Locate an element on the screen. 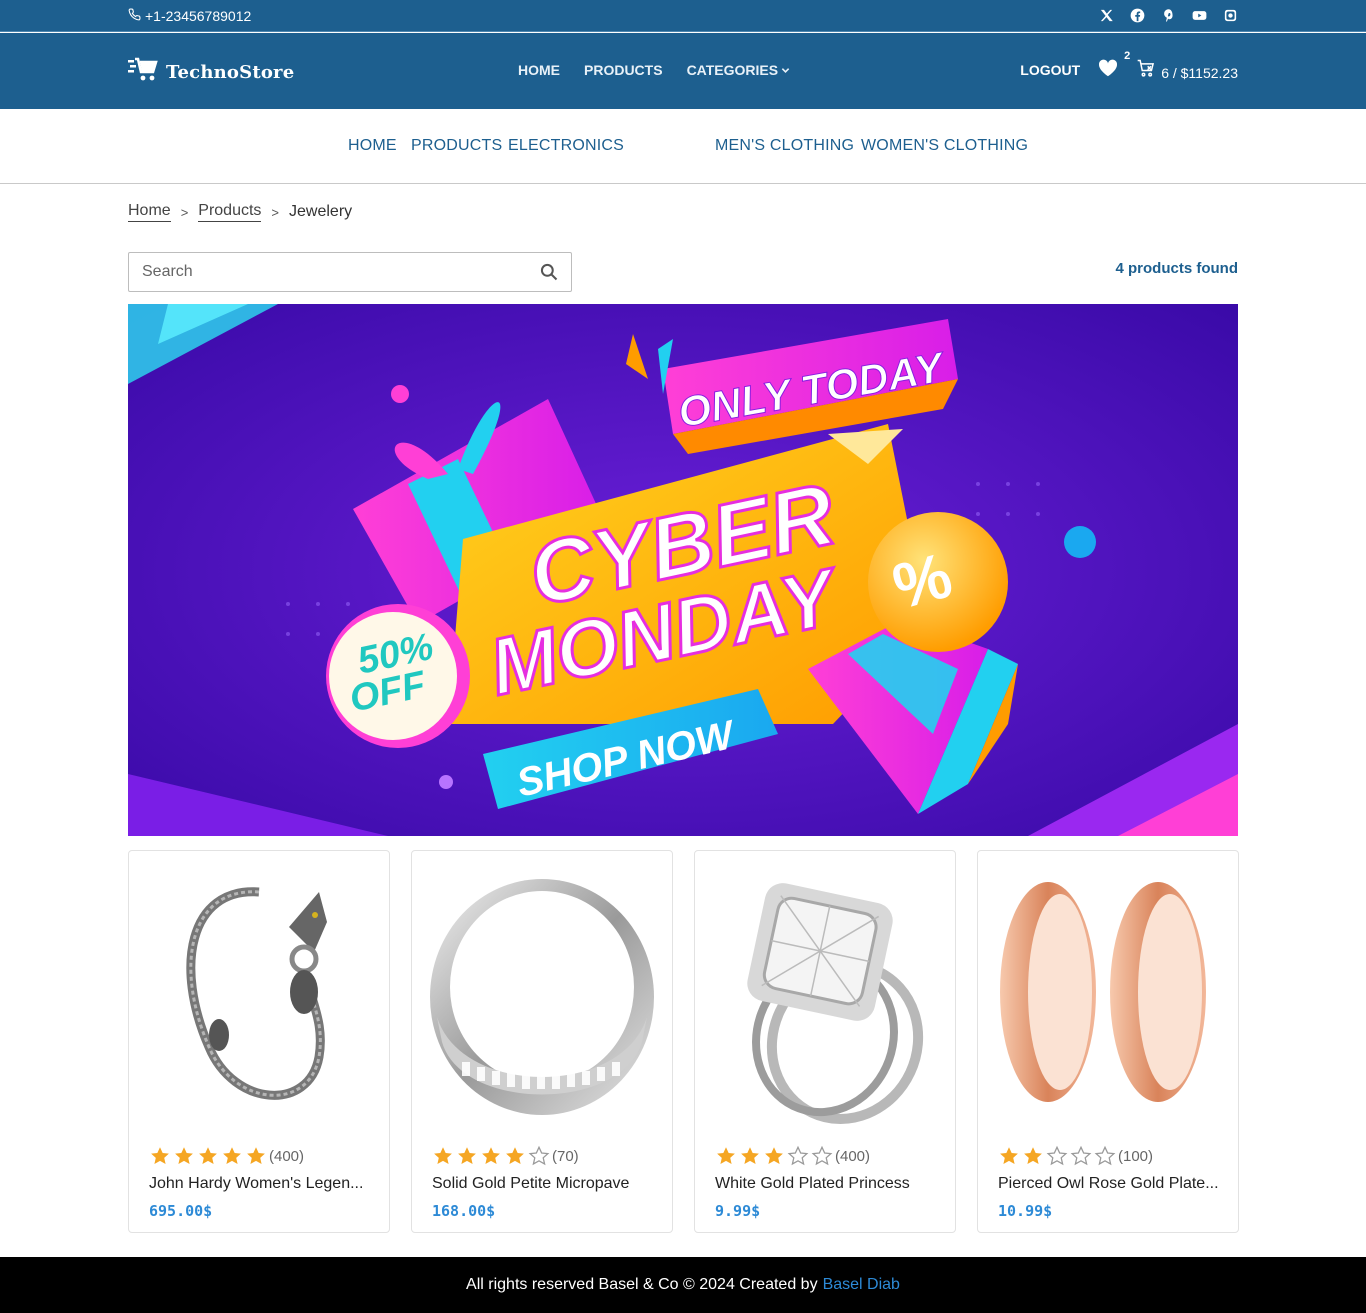 The image size is (1366, 1313). nav-categories: CATEGORIES is located at coordinates (739, 70).